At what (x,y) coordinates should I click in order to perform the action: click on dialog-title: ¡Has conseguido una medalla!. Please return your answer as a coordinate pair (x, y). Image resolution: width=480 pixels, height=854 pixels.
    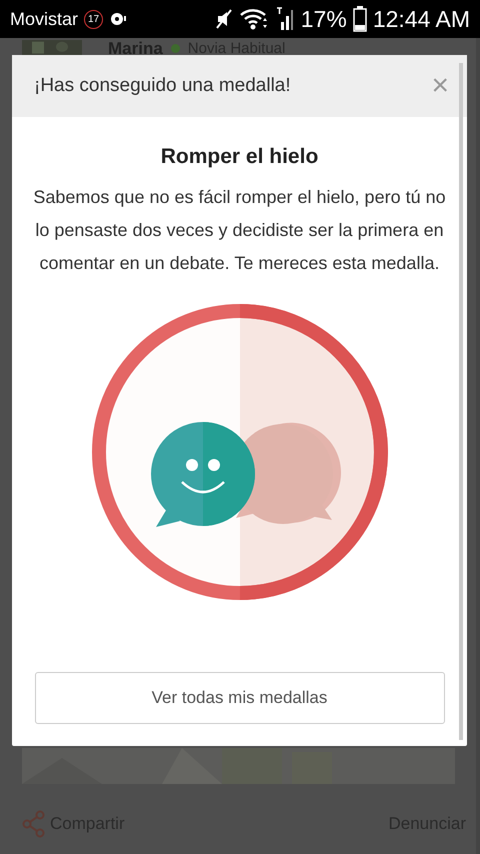
    Looking at the image, I should click on (162, 86).